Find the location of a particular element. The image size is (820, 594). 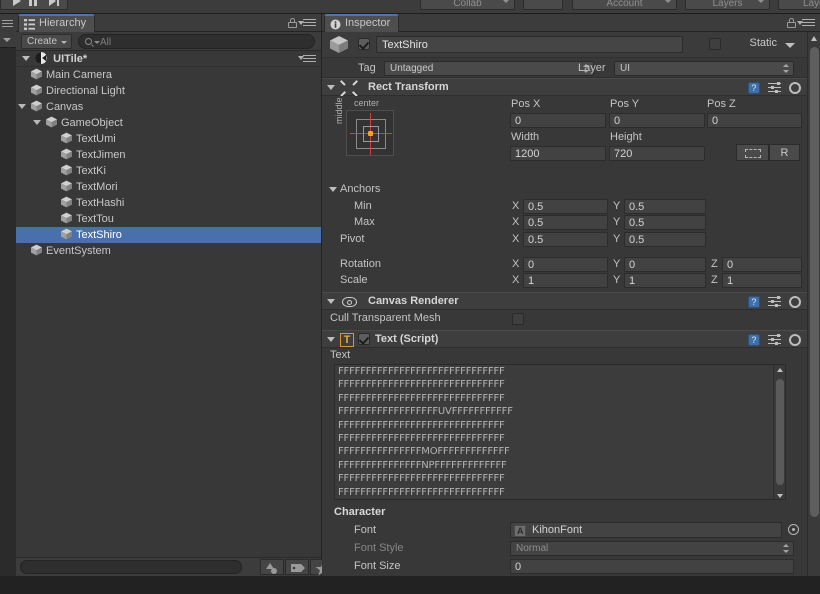

tab-hierarchy: Hierarchy is located at coordinates (57, 23).